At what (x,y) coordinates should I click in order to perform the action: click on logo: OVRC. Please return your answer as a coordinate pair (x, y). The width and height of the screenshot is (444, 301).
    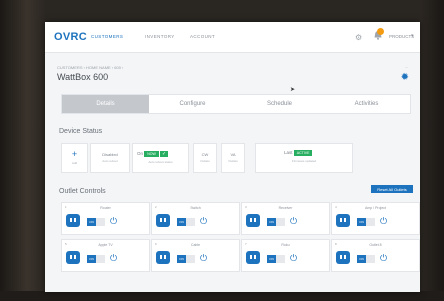
    Looking at the image, I should click on (70, 37).